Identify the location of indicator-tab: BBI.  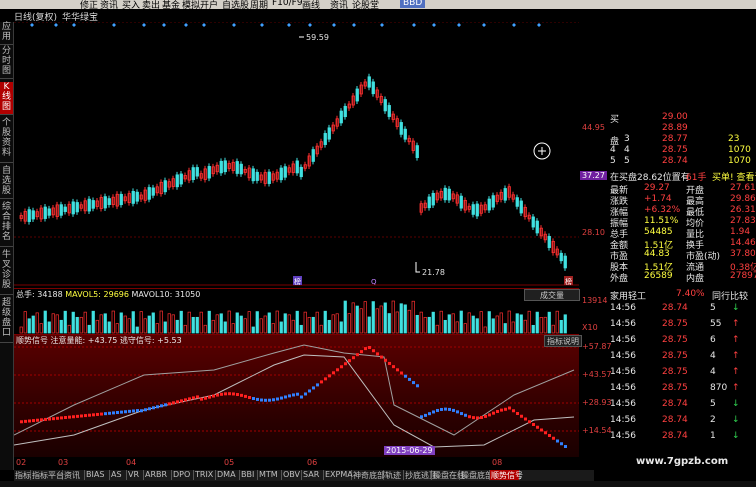
(249, 475).